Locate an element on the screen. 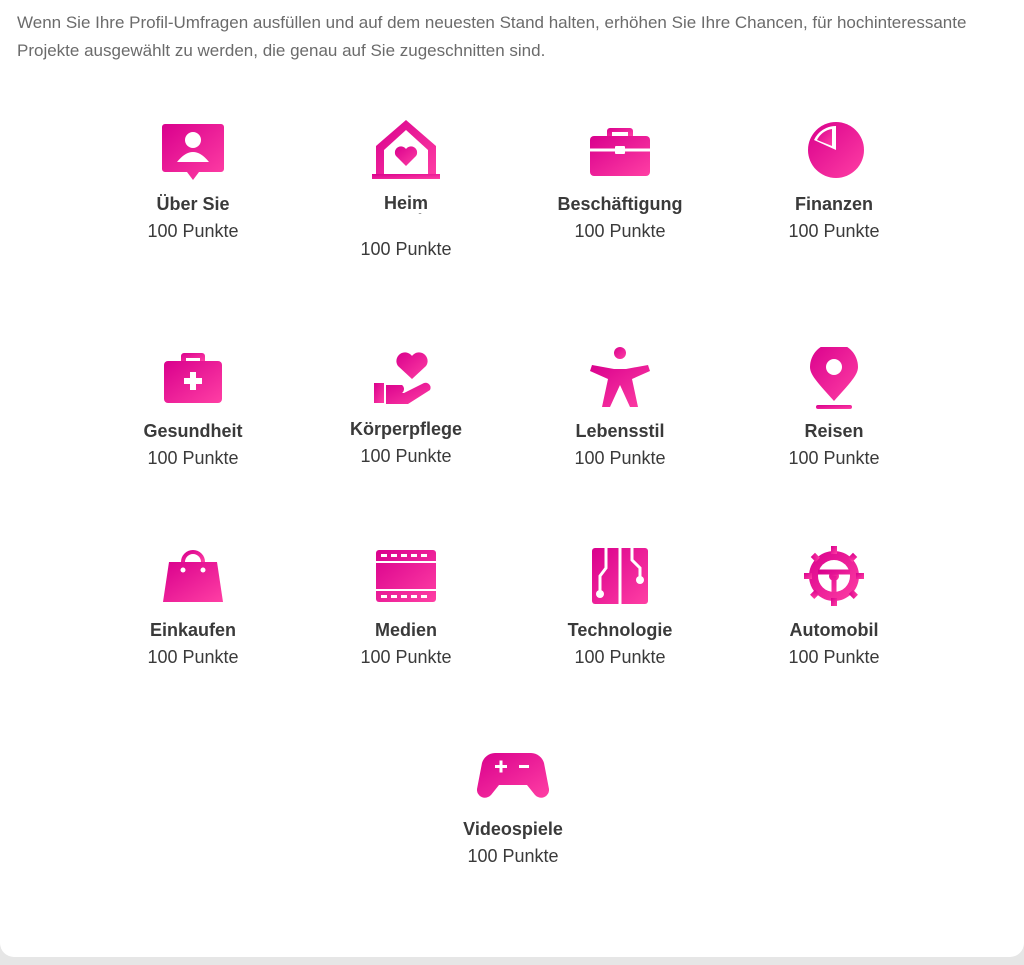  film-strip-icon is located at coordinates (406, 580).